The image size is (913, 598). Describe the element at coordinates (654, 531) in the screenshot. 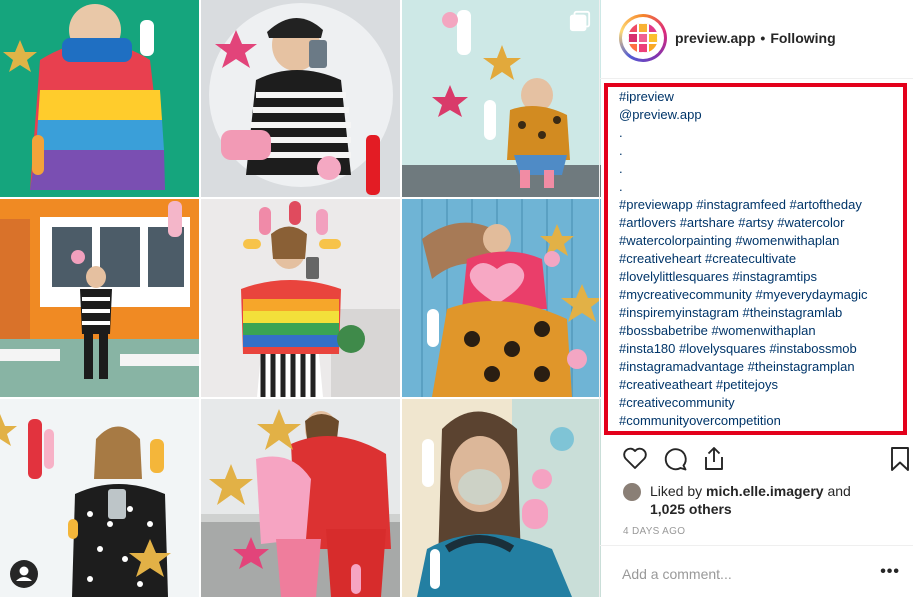

I see `post-timestamp: 4 DAYS AGO` at that location.